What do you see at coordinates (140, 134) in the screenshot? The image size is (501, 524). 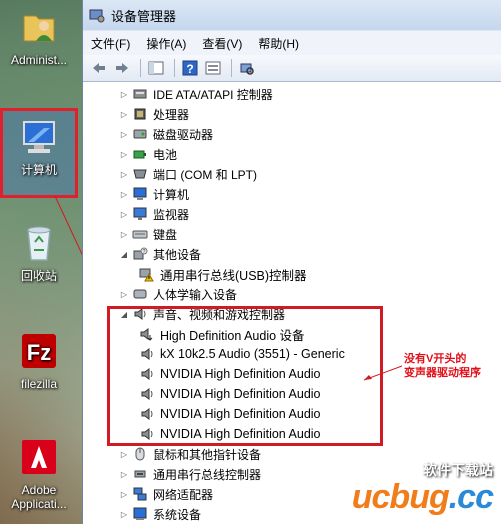 I see `disk-drive-icon` at bounding box center [140, 134].